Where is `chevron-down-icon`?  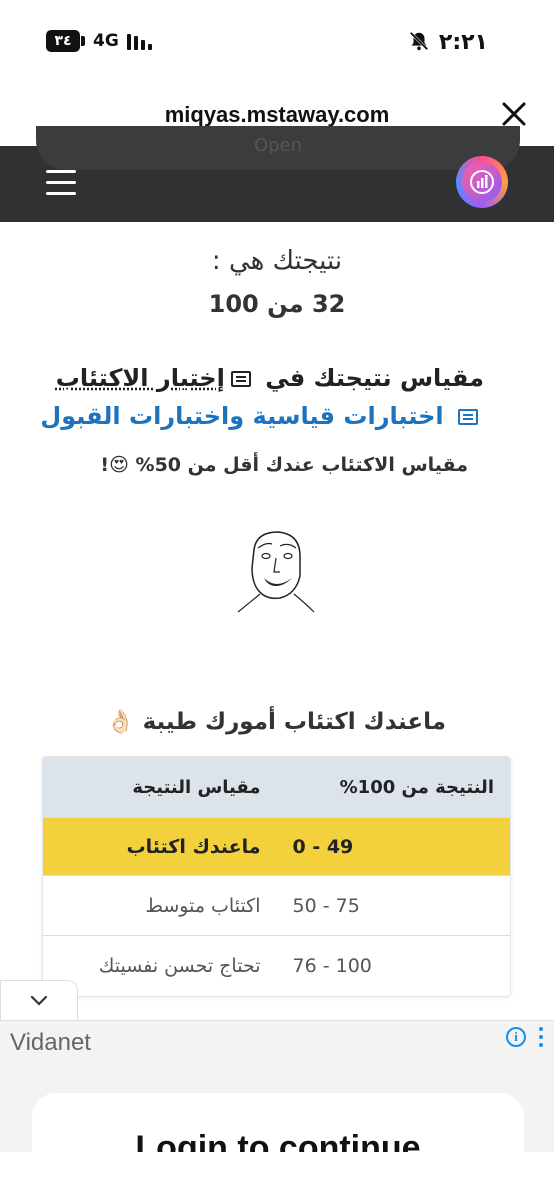 chevron-down-icon is located at coordinates (39, 1000).